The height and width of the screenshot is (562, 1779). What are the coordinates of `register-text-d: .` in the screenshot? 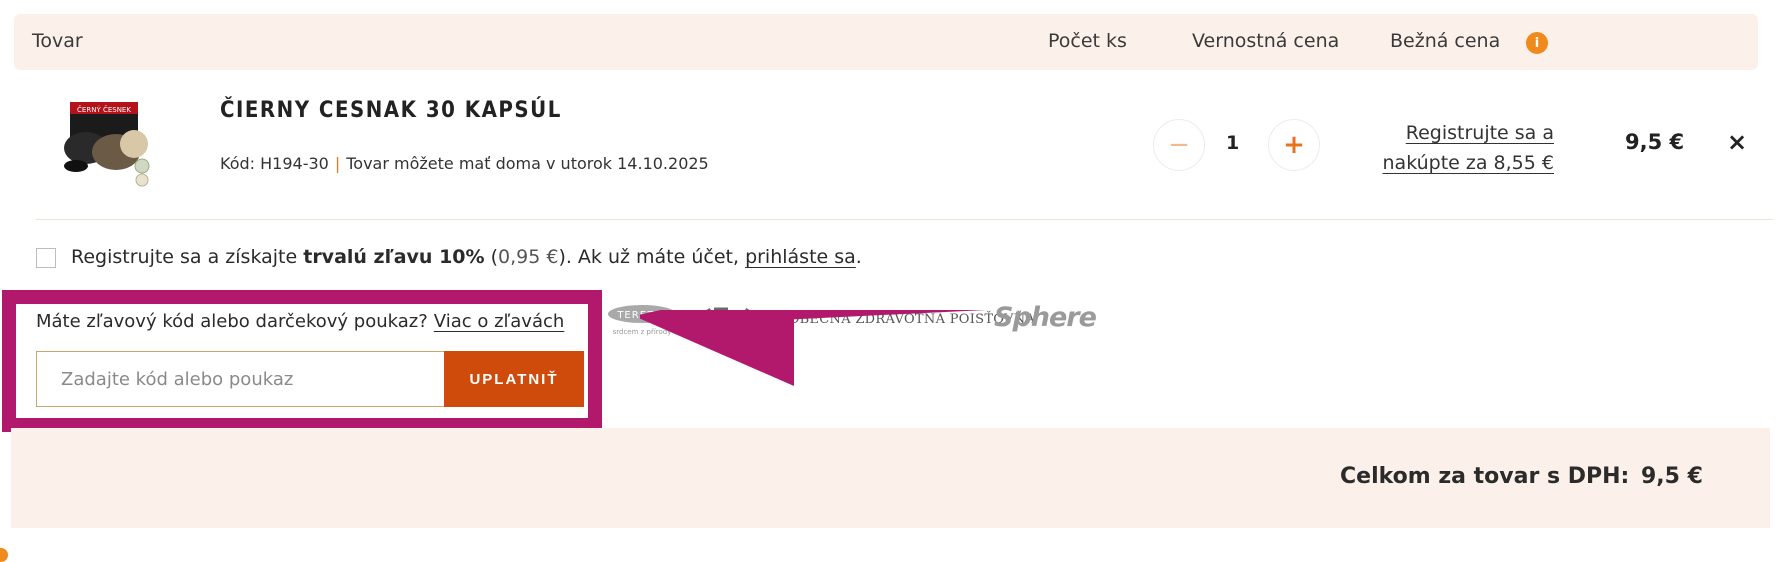 It's located at (858, 257).